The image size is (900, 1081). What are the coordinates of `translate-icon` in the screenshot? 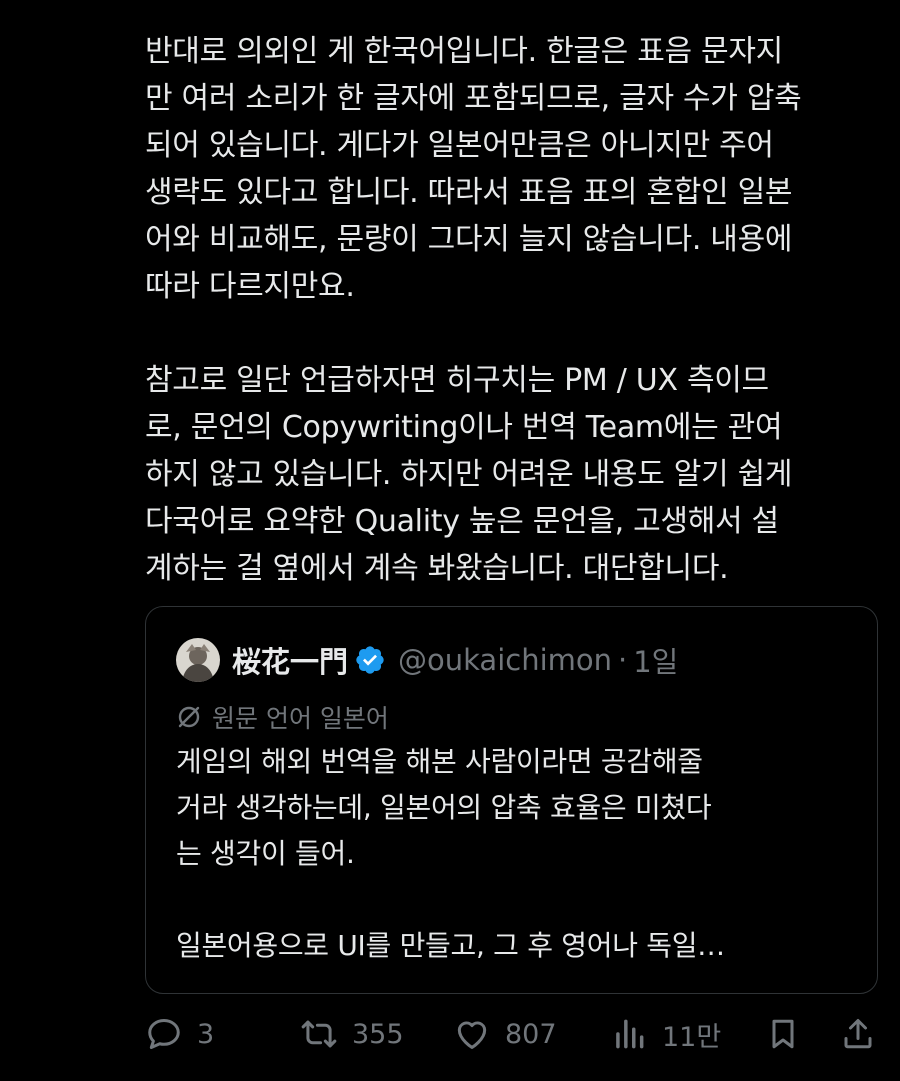 It's located at (189, 717).